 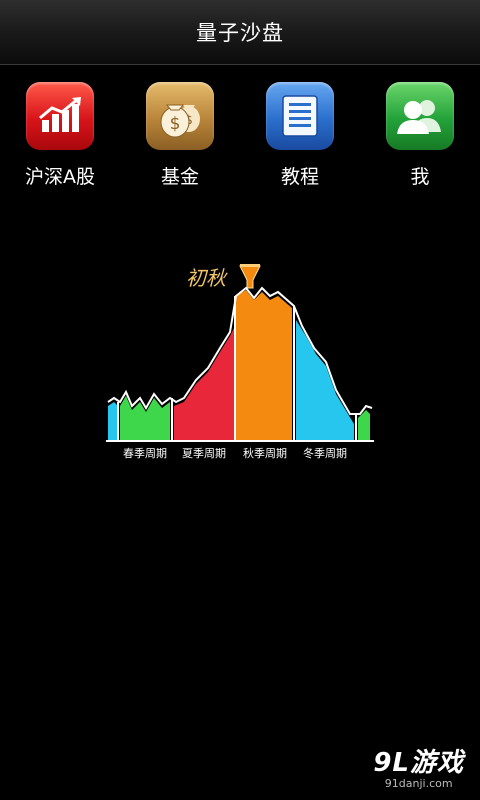 I want to click on funnel-icon, so click(x=250, y=276).